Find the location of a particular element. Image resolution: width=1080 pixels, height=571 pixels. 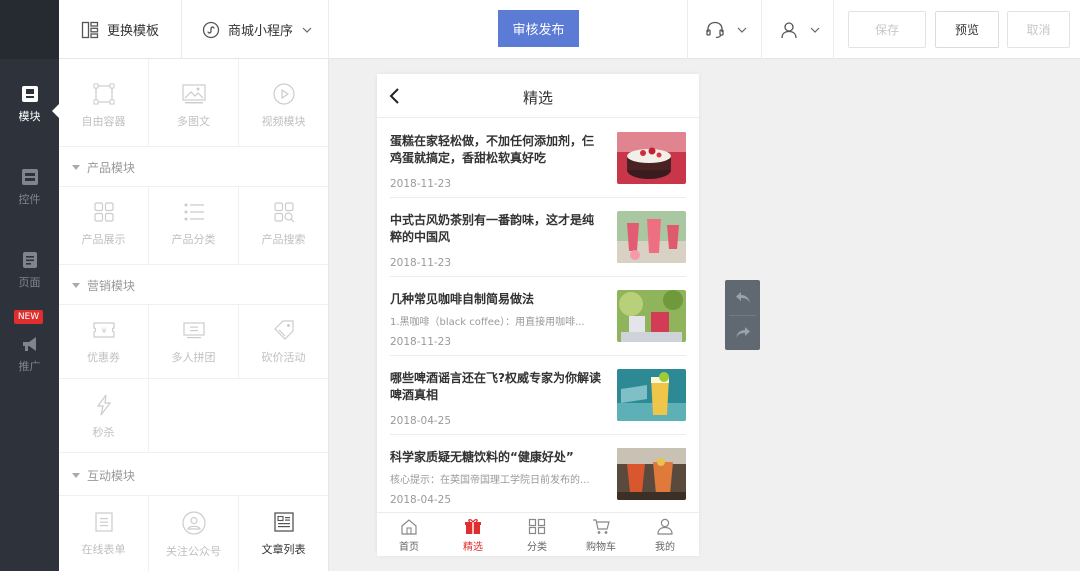

component-label: 秒杀 is located at coordinates (103, 432).